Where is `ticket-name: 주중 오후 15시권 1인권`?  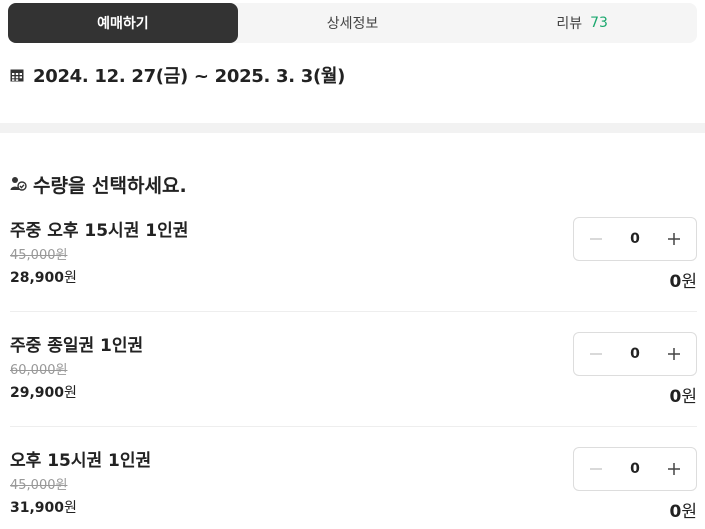 ticket-name: 주중 오후 15시권 1인권 is located at coordinates (99, 231).